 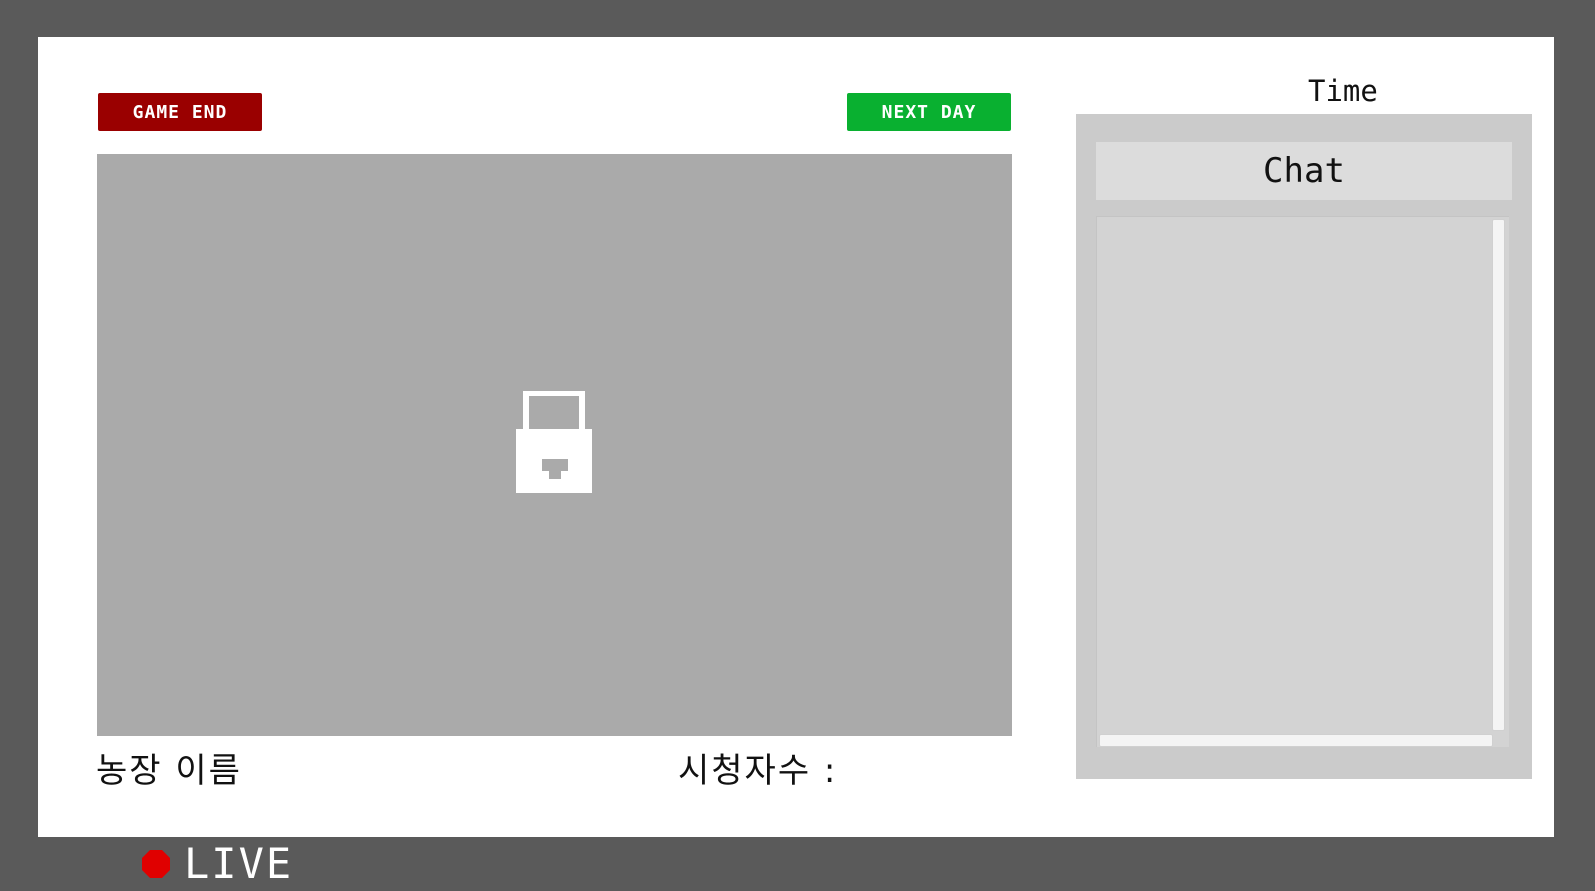 I want to click on chat-title: Chat, so click(x=1304, y=171).